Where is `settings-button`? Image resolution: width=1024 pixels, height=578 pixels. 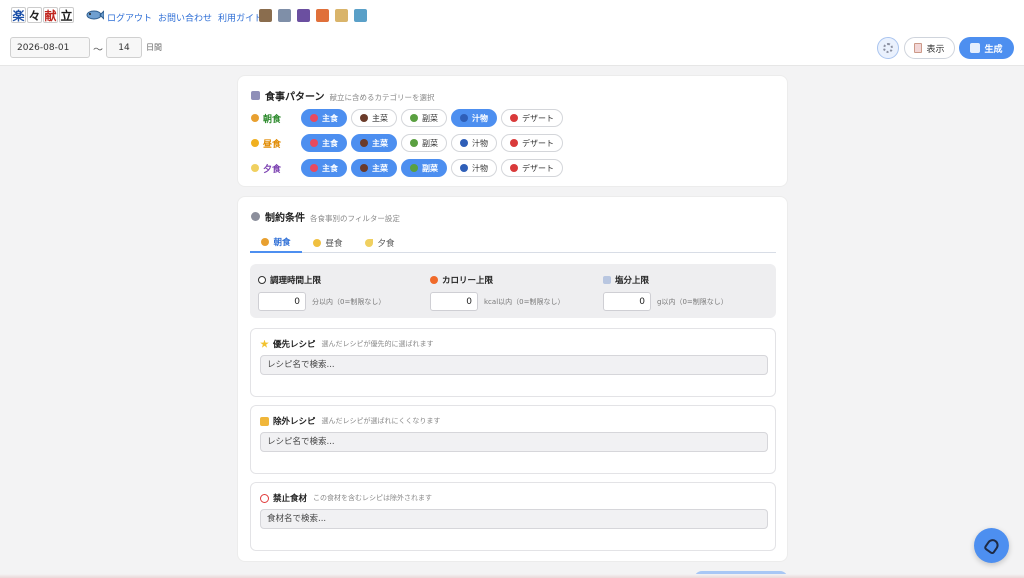 settings-button is located at coordinates (888, 48).